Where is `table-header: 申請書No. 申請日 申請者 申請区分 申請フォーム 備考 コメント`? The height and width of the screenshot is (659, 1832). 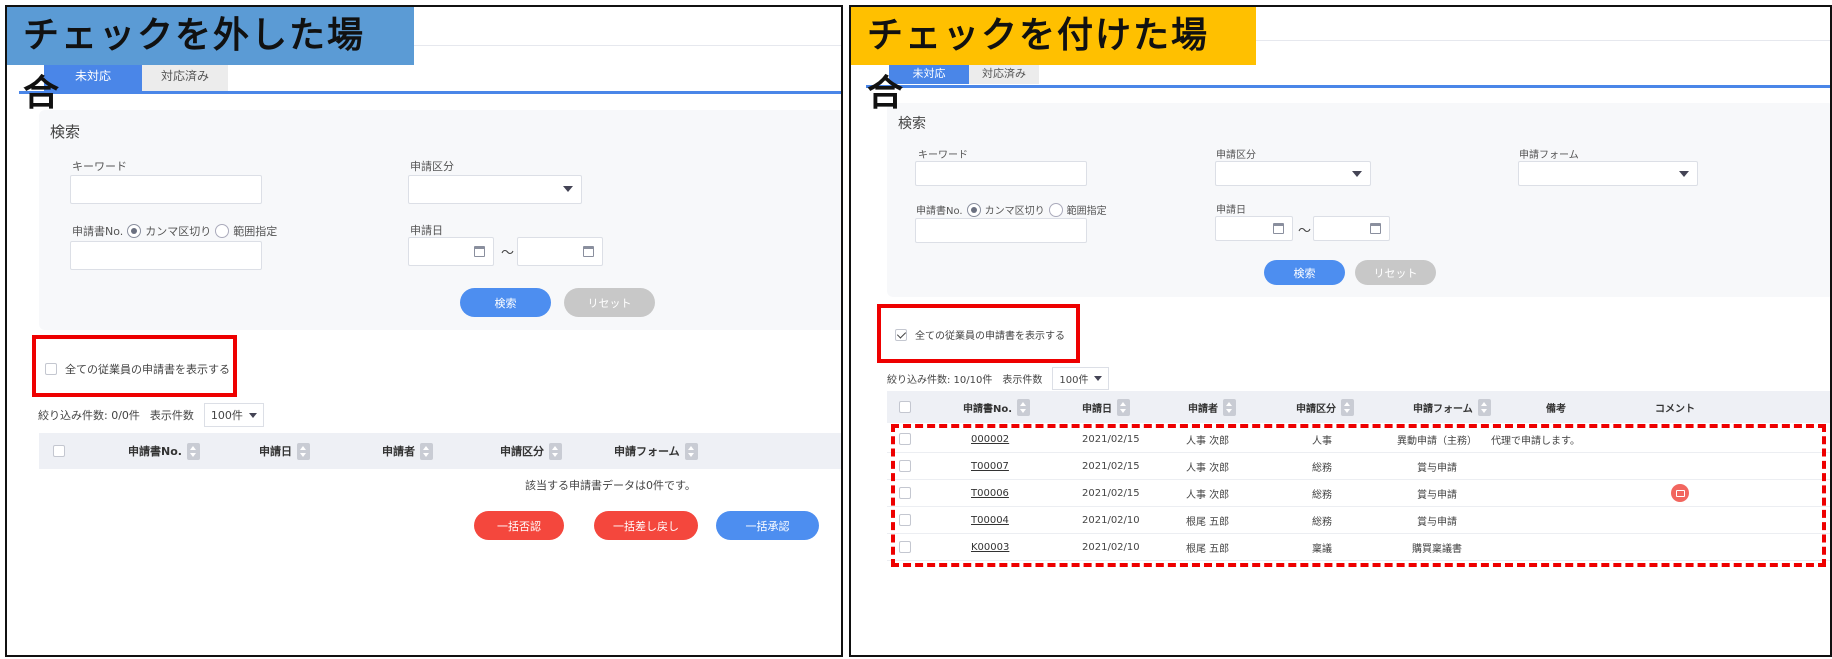
table-header: 申請書No. 申請日 申請者 申請区分 申請フォーム 備考 コメント is located at coordinates (1358, 407).